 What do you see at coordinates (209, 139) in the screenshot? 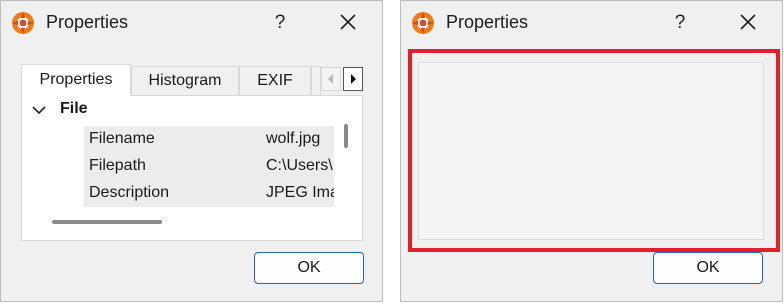
I see `property-row-filename: Filename wolf.jpg` at bounding box center [209, 139].